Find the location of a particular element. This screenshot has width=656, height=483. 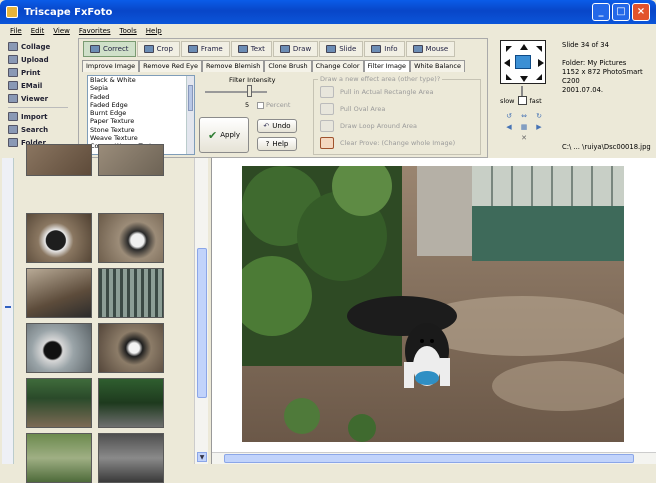

zoom-navigator is located at coordinates (523, 62).